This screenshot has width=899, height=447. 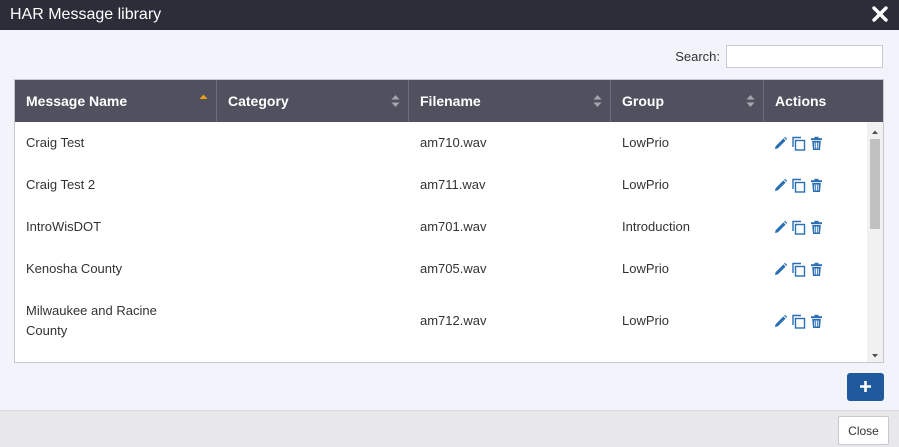 What do you see at coordinates (313, 101) in the screenshot?
I see `column-header-category: Category` at bounding box center [313, 101].